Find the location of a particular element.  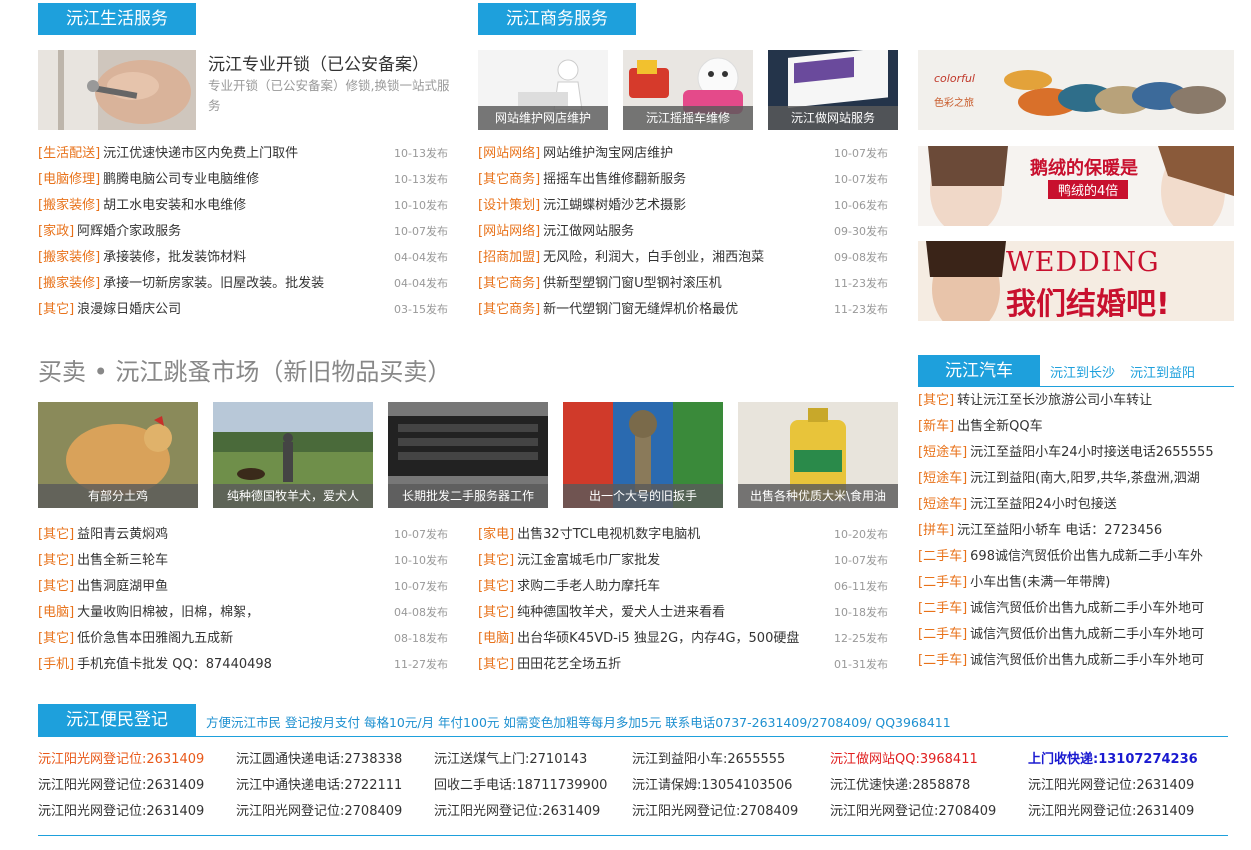

register-section-title: 沅江便民登记 is located at coordinates (117, 720).